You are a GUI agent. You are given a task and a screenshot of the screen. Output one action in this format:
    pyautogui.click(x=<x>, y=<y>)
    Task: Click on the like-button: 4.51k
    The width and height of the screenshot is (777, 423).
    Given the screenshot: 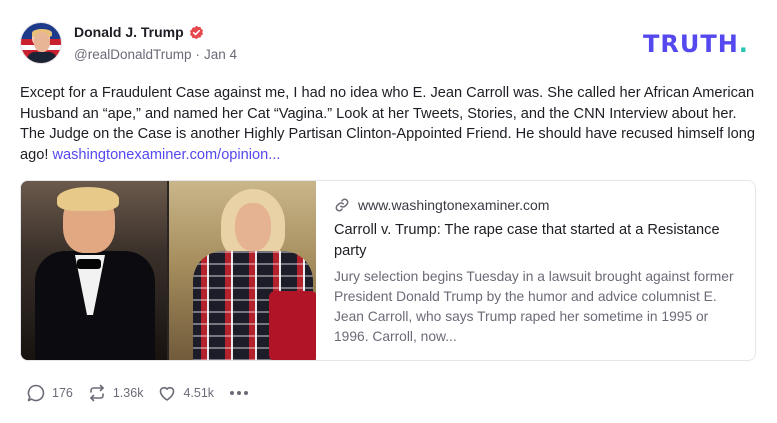 What is the action you would take?
    pyautogui.click(x=185, y=393)
    